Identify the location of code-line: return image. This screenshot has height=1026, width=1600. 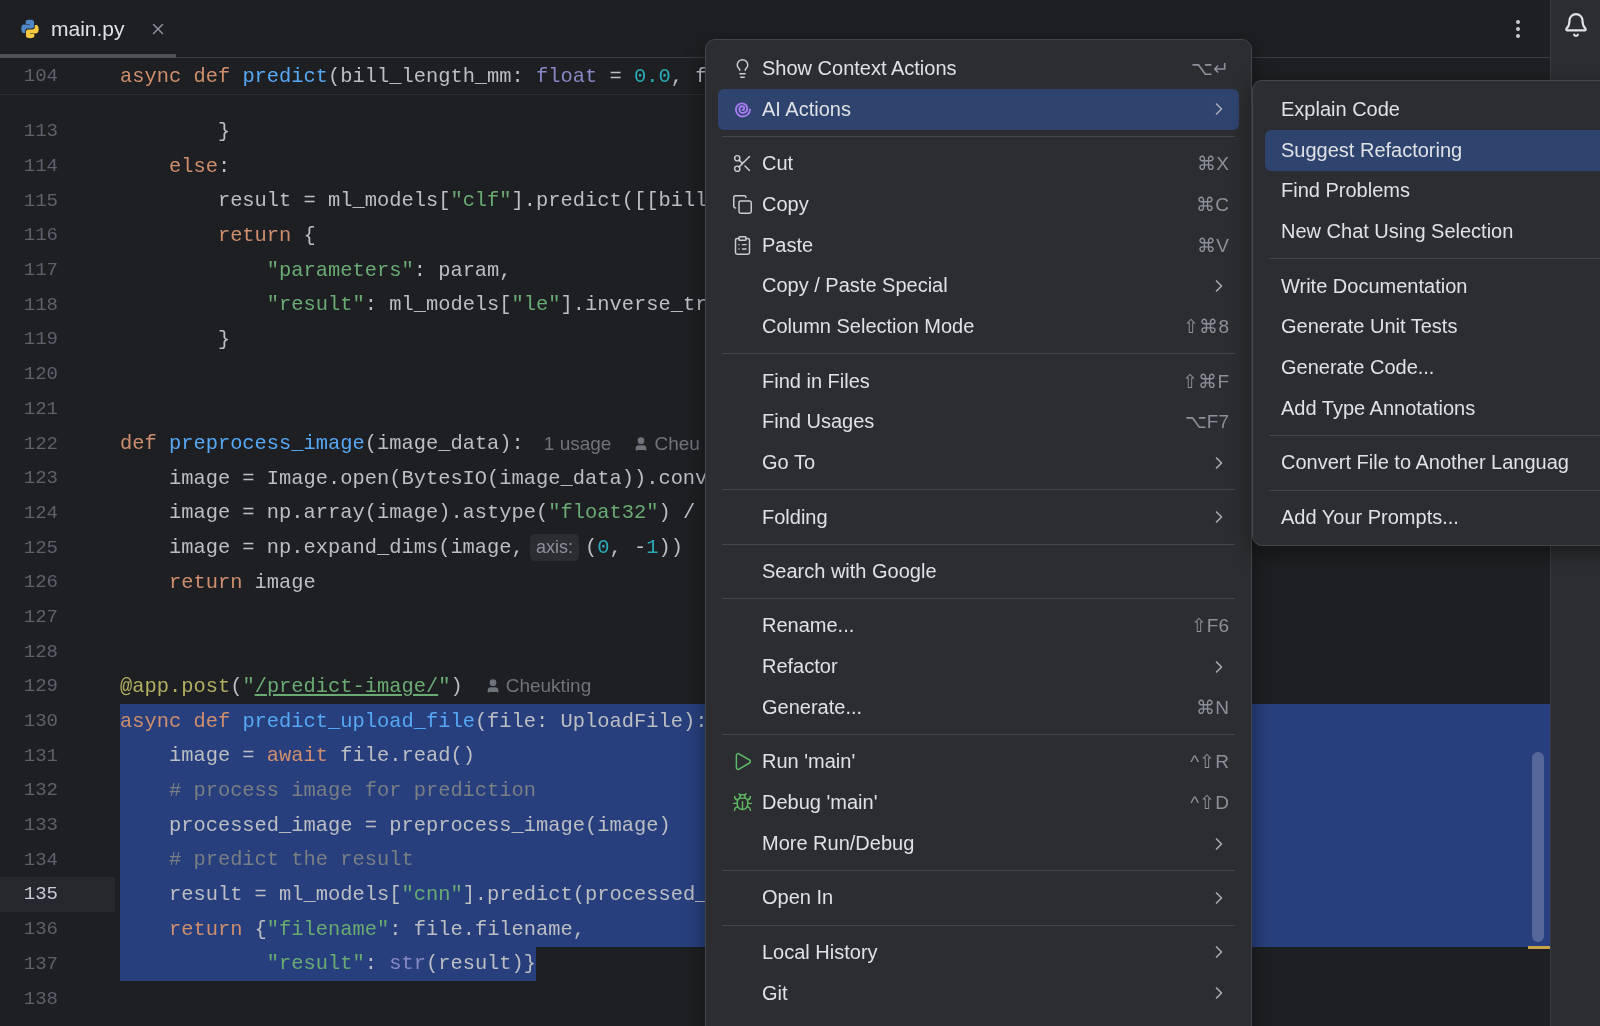
(241, 582).